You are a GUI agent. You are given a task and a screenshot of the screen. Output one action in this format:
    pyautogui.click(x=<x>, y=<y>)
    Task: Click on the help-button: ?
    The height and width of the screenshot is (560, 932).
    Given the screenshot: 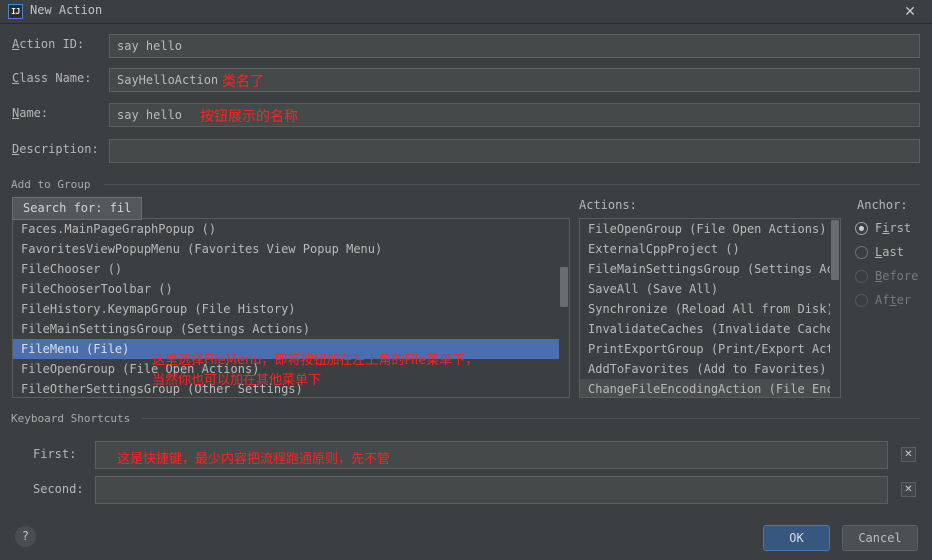 What is the action you would take?
    pyautogui.click(x=25, y=536)
    